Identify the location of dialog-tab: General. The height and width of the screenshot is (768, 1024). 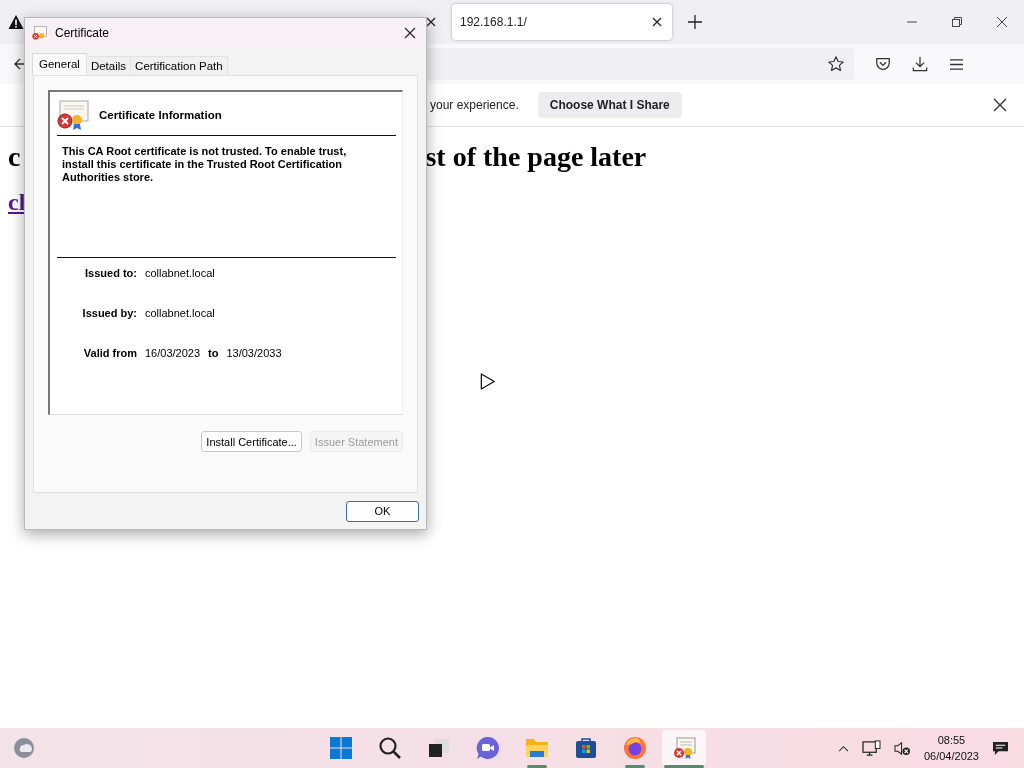
(59, 64).